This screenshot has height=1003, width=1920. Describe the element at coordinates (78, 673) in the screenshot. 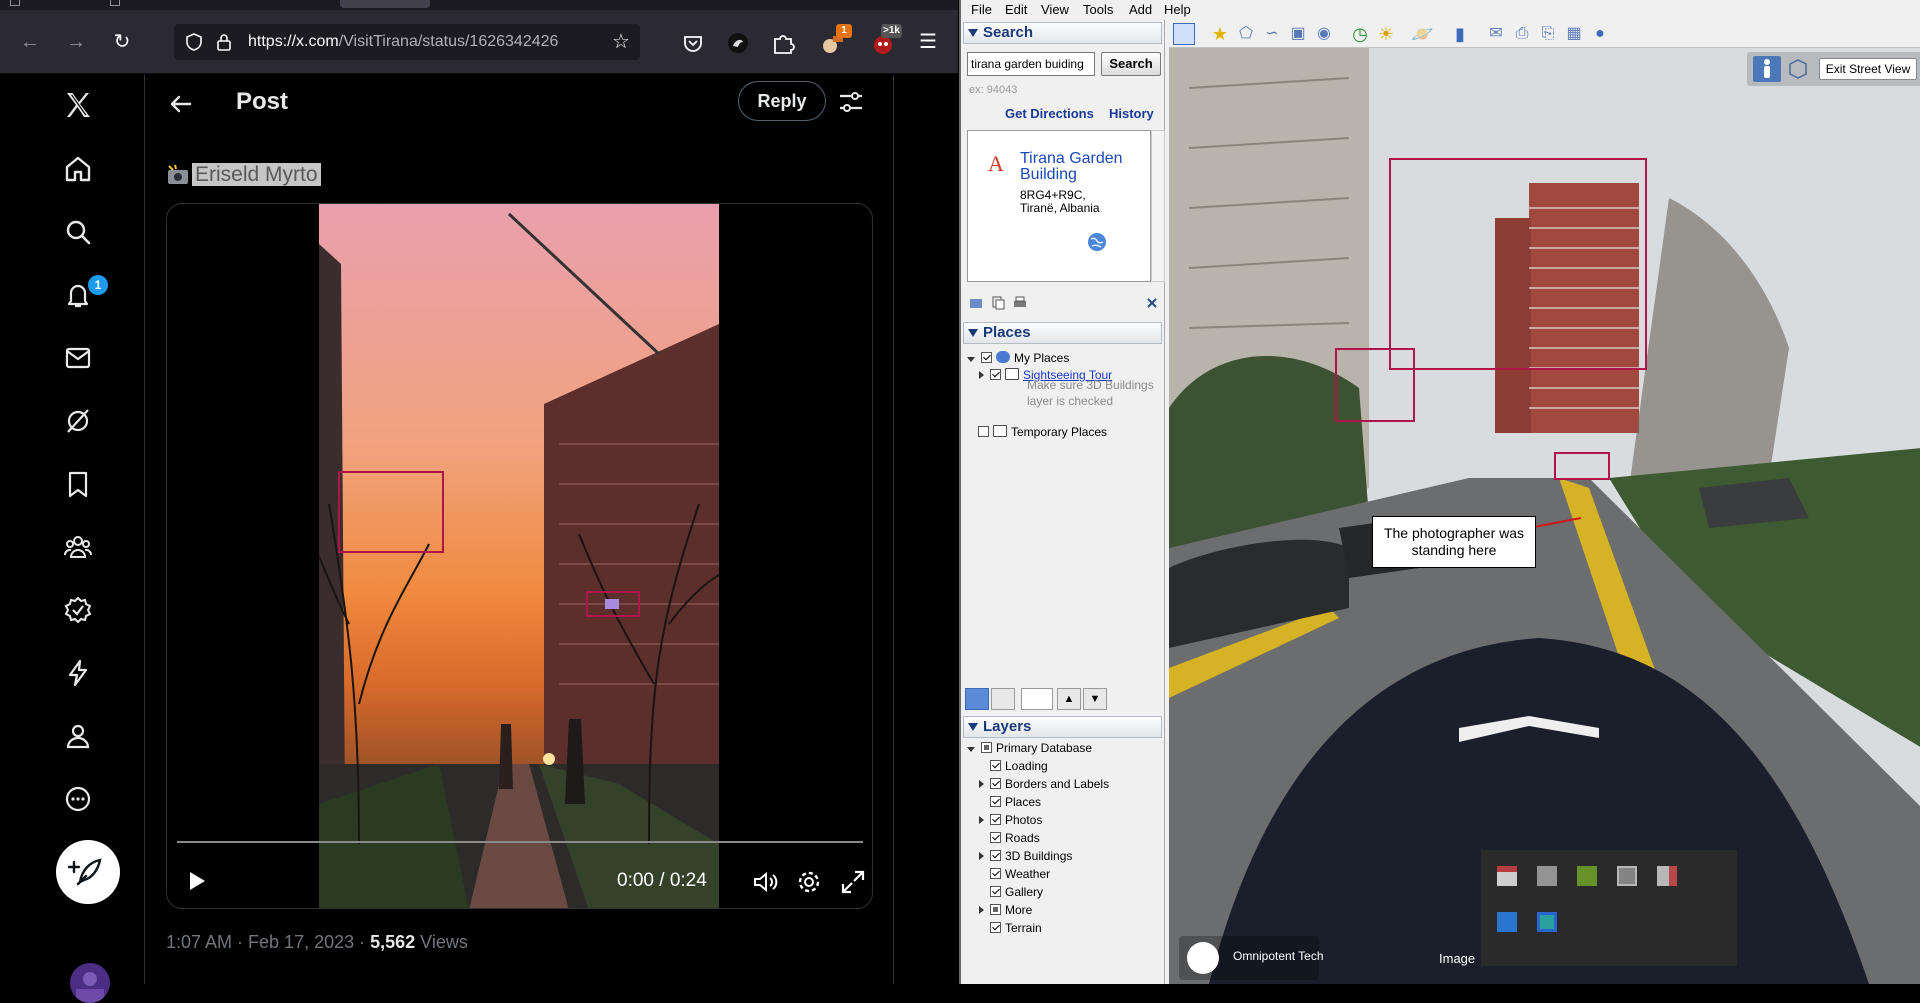

I see `lightning-icon` at that location.